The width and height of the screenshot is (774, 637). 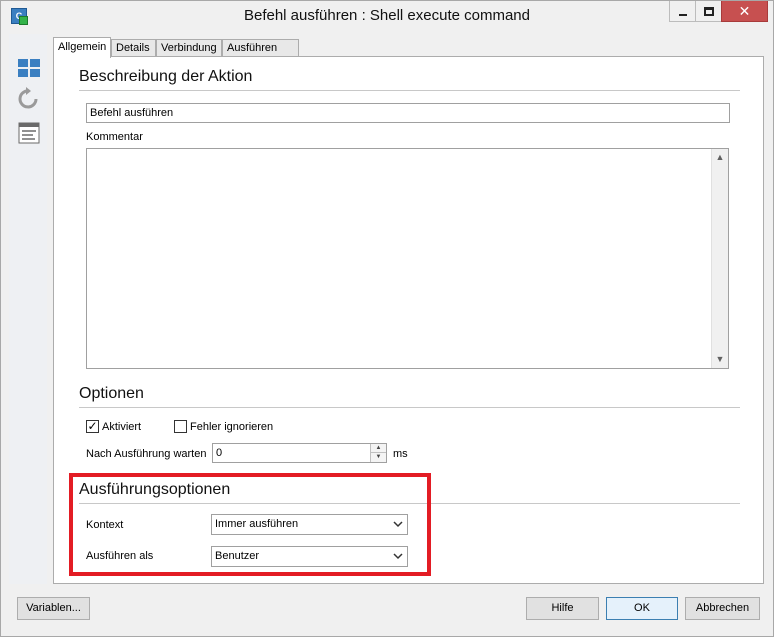 What do you see at coordinates (719, 258) in the screenshot?
I see `comment-scrollbar: ▲ ▼` at bounding box center [719, 258].